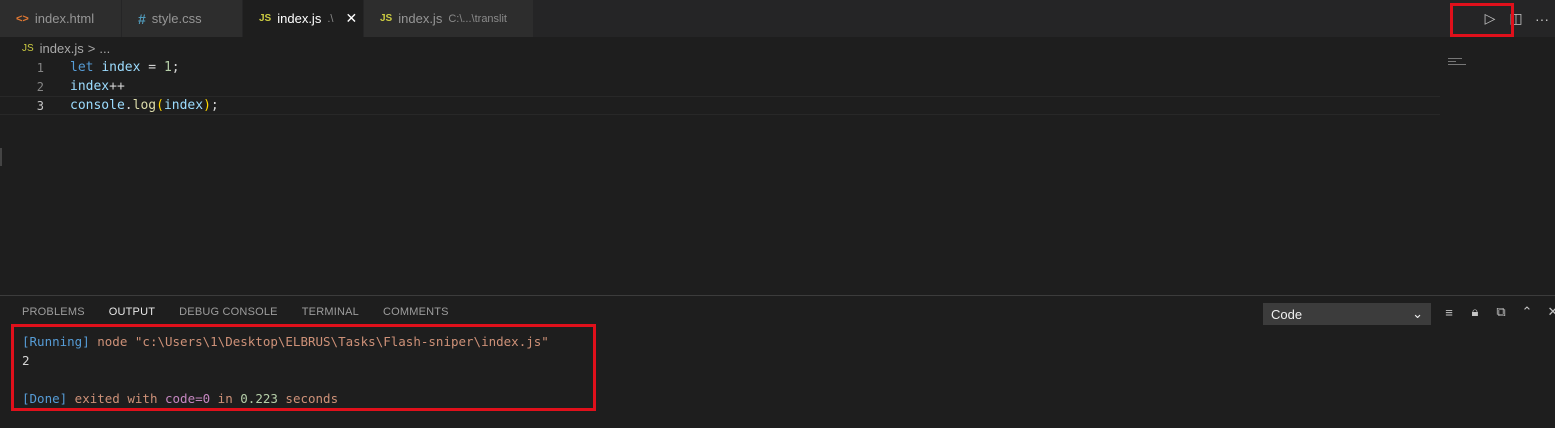 The height and width of the screenshot is (428, 1555). Describe the element at coordinates (22, 18) in the screenshot. I see `html-file-icon: <>` at that location.